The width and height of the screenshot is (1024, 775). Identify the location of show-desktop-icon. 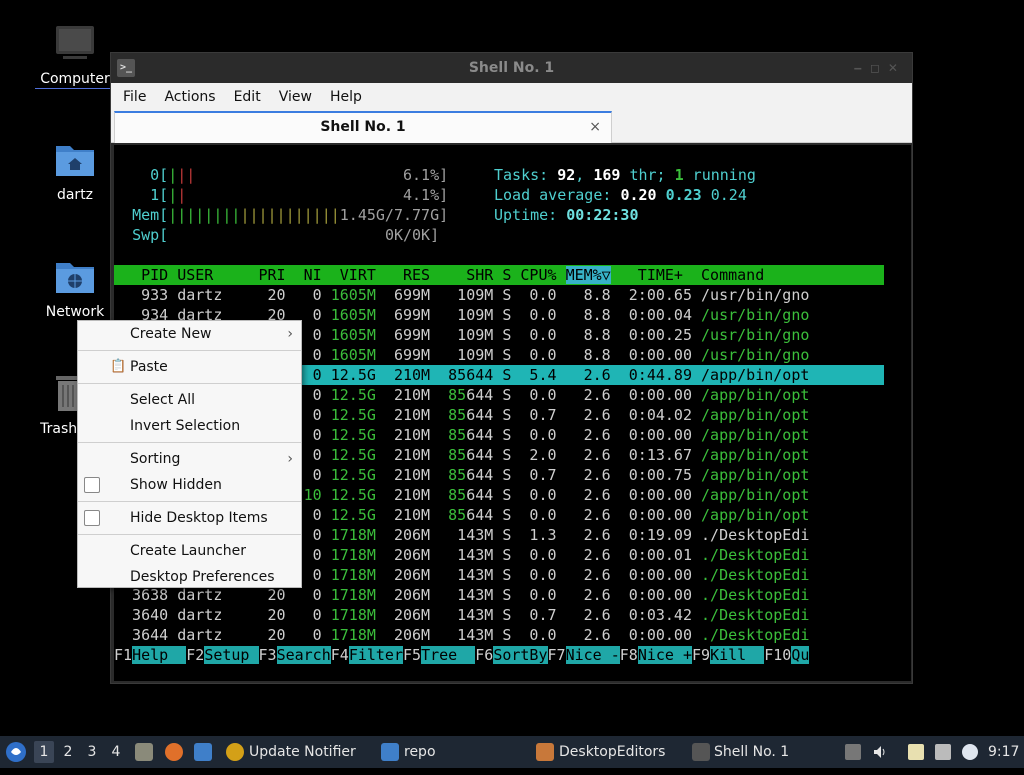
(203, 752).